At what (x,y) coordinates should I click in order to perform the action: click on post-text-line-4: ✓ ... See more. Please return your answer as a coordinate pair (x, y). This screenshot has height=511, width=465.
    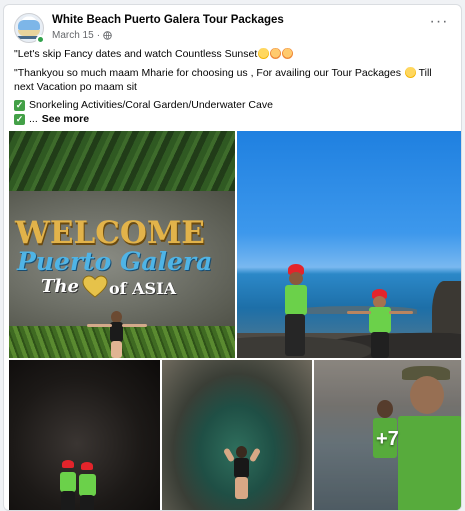
    Looking at the image, I should click on (51, 119).